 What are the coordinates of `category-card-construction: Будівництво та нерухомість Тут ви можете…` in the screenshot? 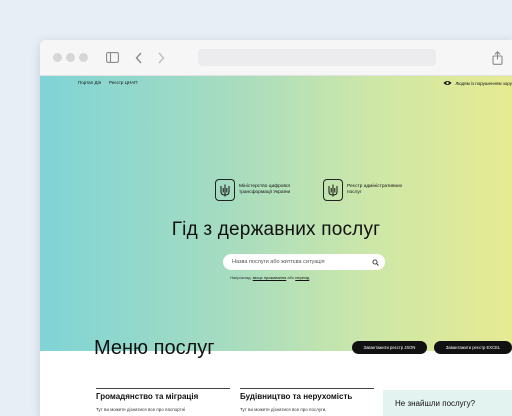 It's located at (307, 400).